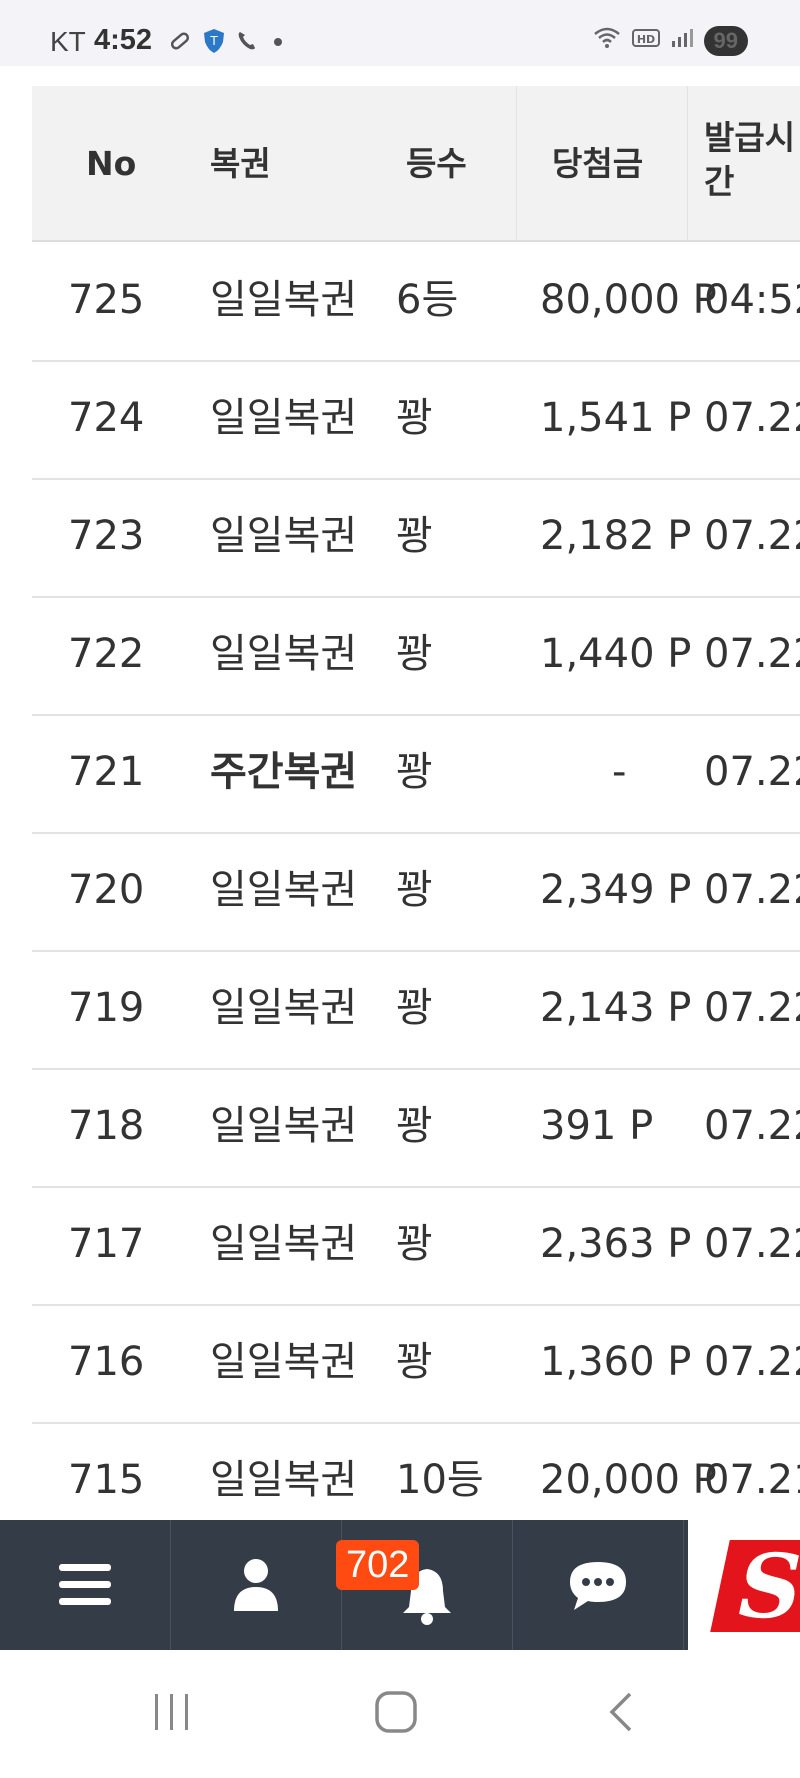 This screenshot has height=1778, width=800. I want to click on chat-icon, so click(598, 1586).